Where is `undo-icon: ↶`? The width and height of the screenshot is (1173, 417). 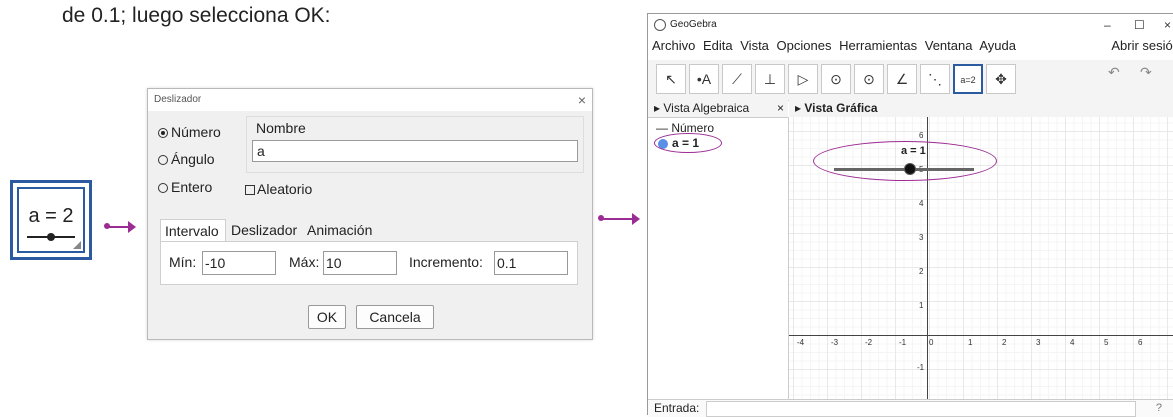 undo-icon: ↶ is located at coordinates (1114, 72).